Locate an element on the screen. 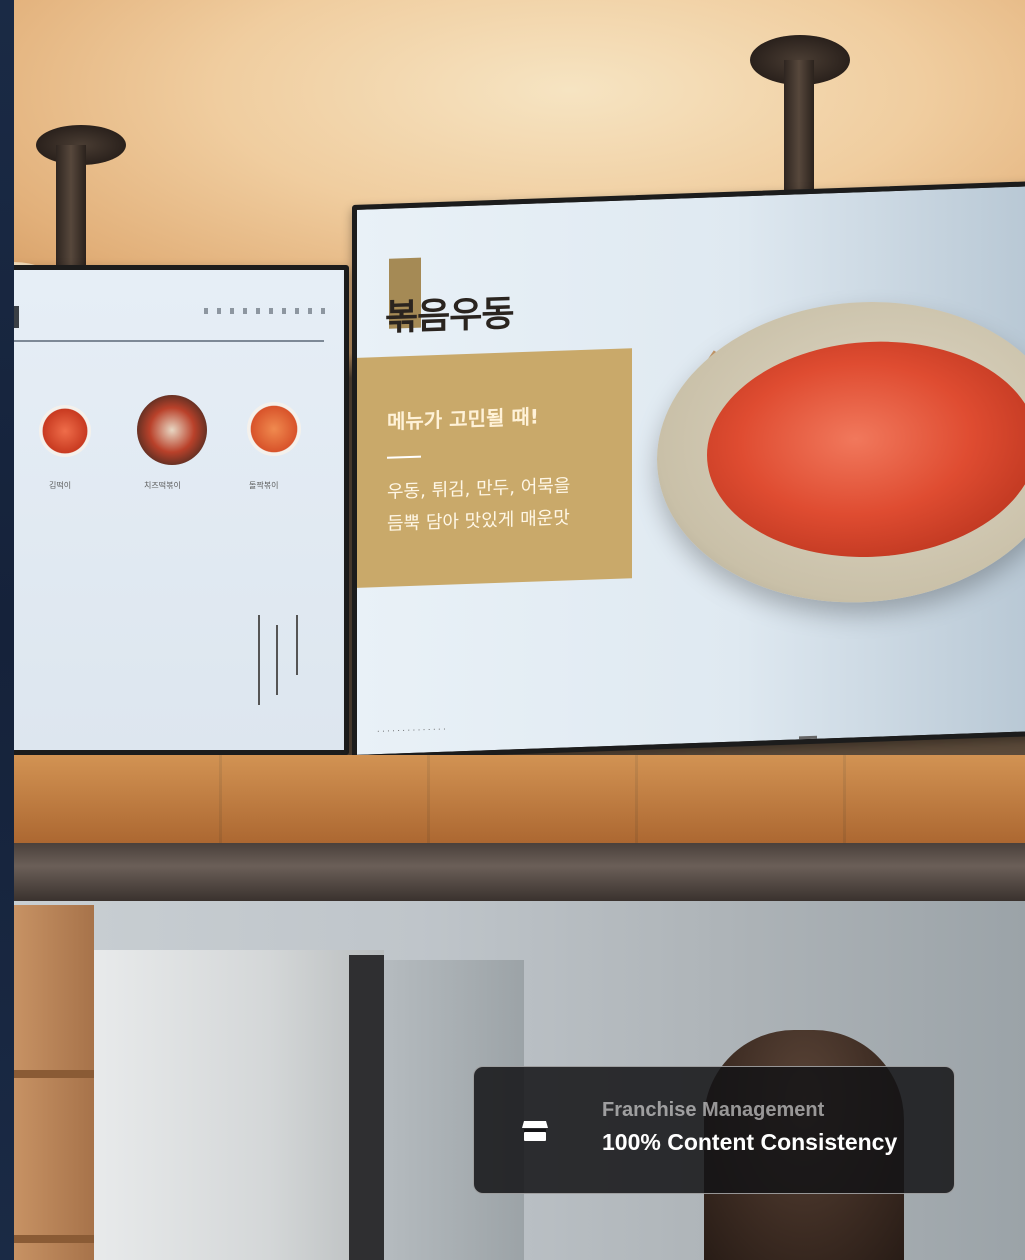  wood-fascia-tone is located at coordinates (519, 799).